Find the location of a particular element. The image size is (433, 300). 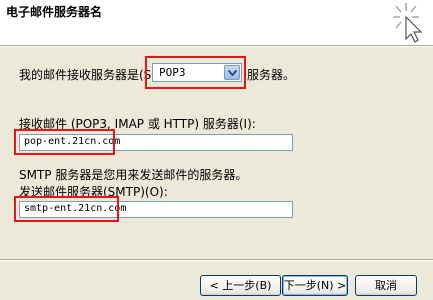

outgoing-server-label: 发送邮件服务器(SMTP)(O): is located at coordinates (93, 192).